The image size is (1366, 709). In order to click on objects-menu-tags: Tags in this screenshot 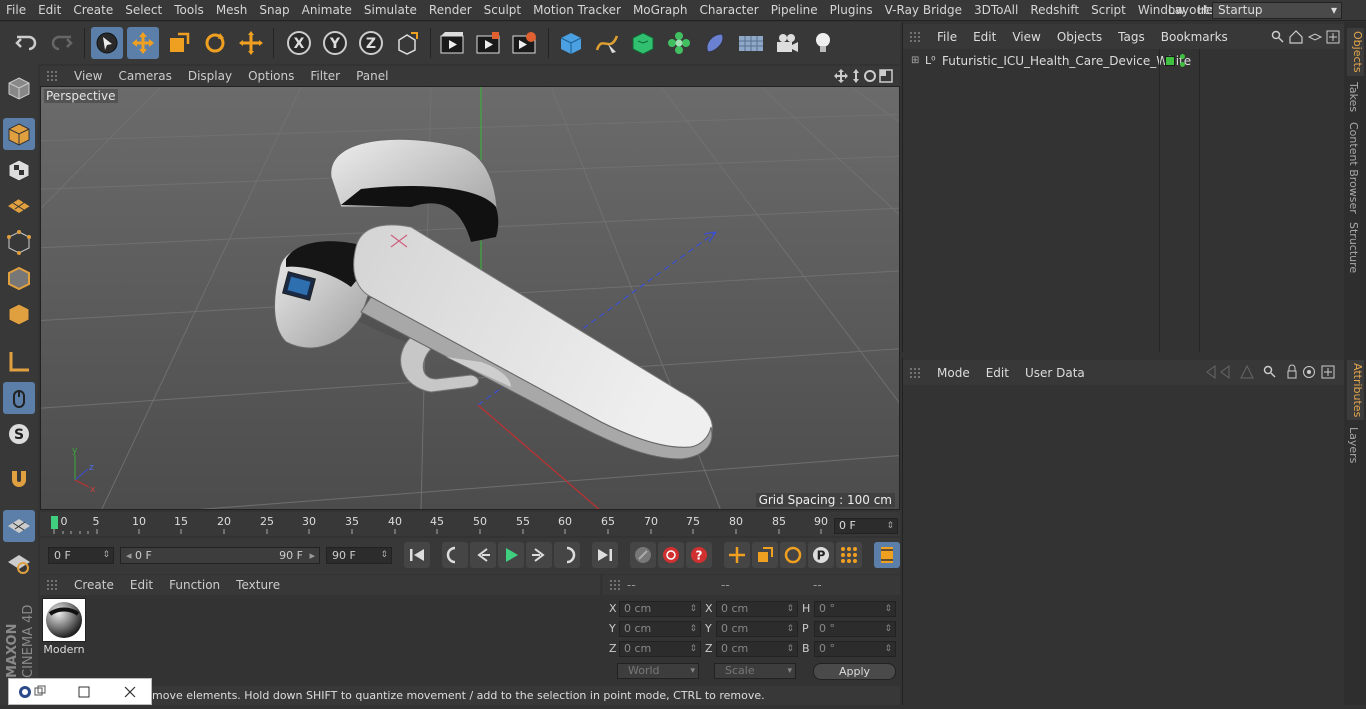, I will do `click(1131, 37)`.